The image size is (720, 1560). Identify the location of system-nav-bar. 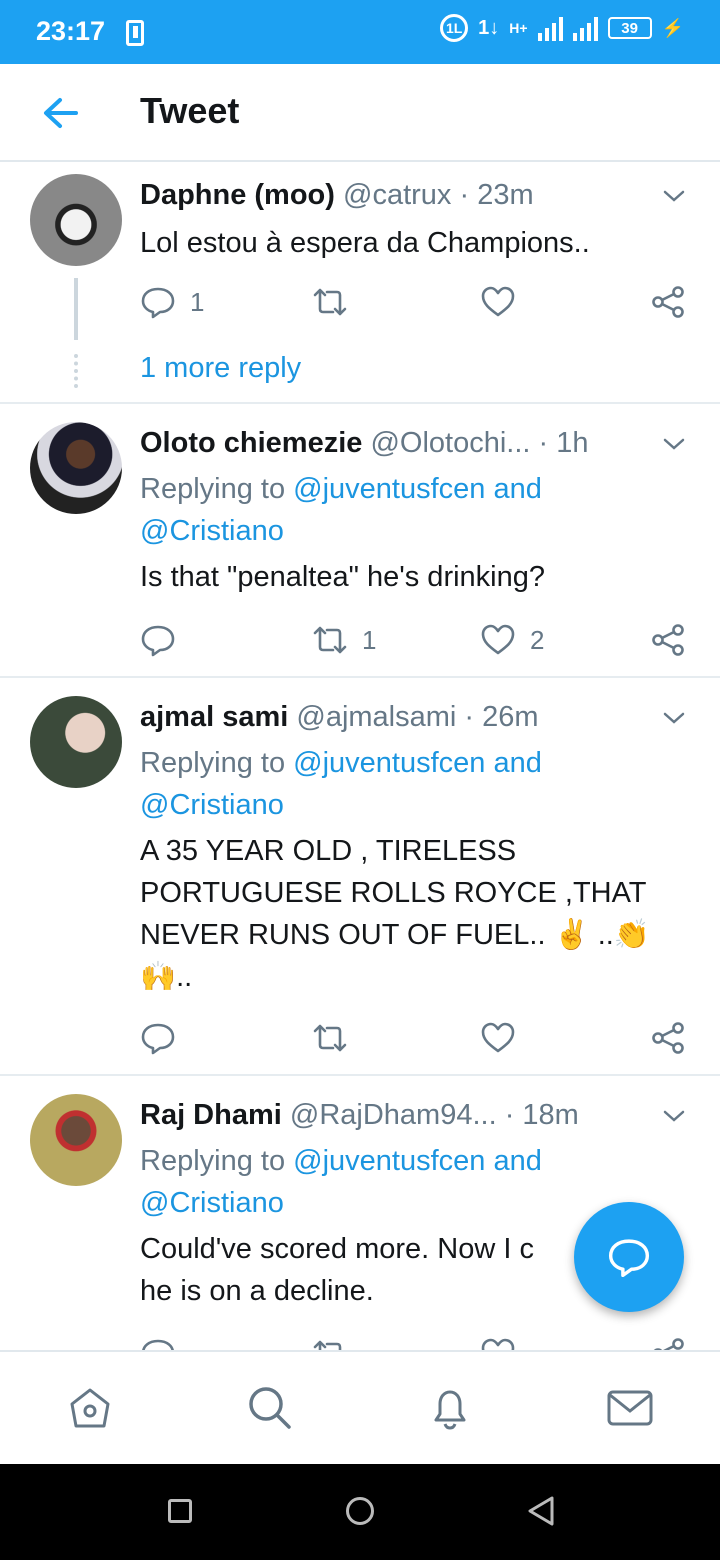
(360, 1512).